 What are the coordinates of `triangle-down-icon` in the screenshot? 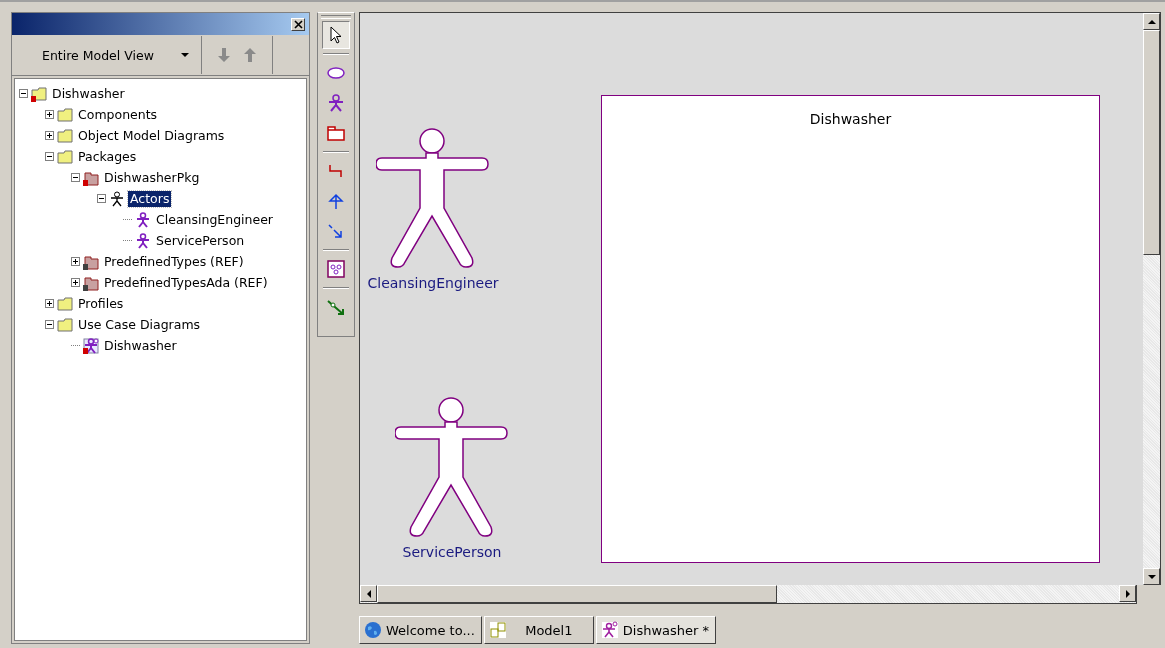 It's located at (1151, 576).